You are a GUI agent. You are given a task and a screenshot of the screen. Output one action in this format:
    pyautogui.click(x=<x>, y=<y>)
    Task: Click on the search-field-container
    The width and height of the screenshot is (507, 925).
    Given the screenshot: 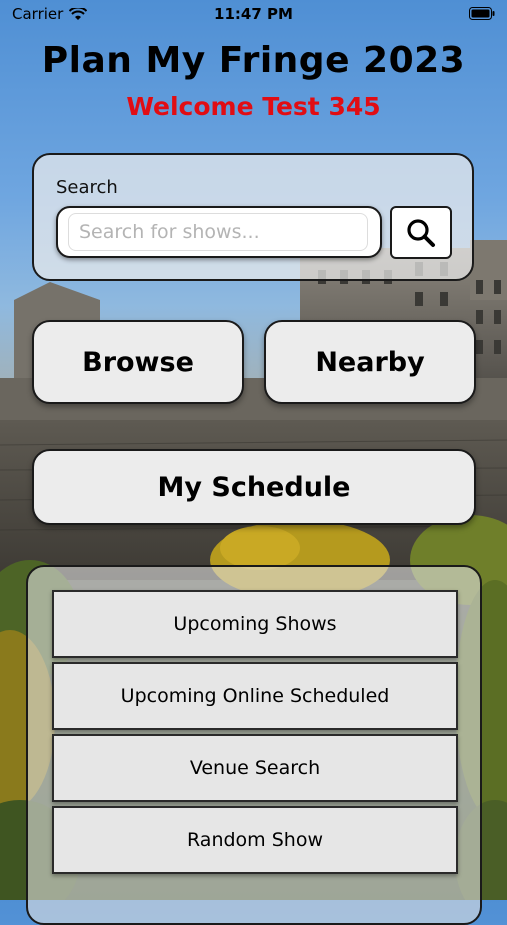 What is the action you would take?
    pyautogui.click(x=219, y=232)
    